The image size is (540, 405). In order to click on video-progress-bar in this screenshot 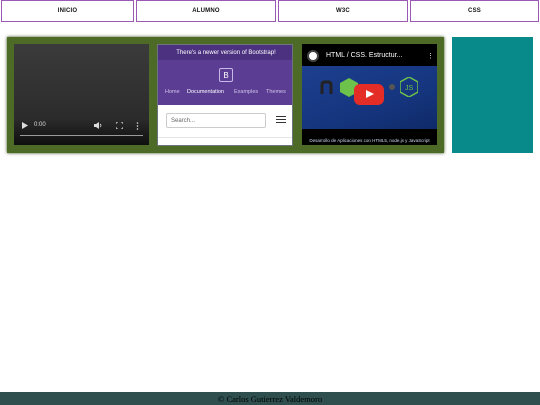, I will do `click(81, 135)`.